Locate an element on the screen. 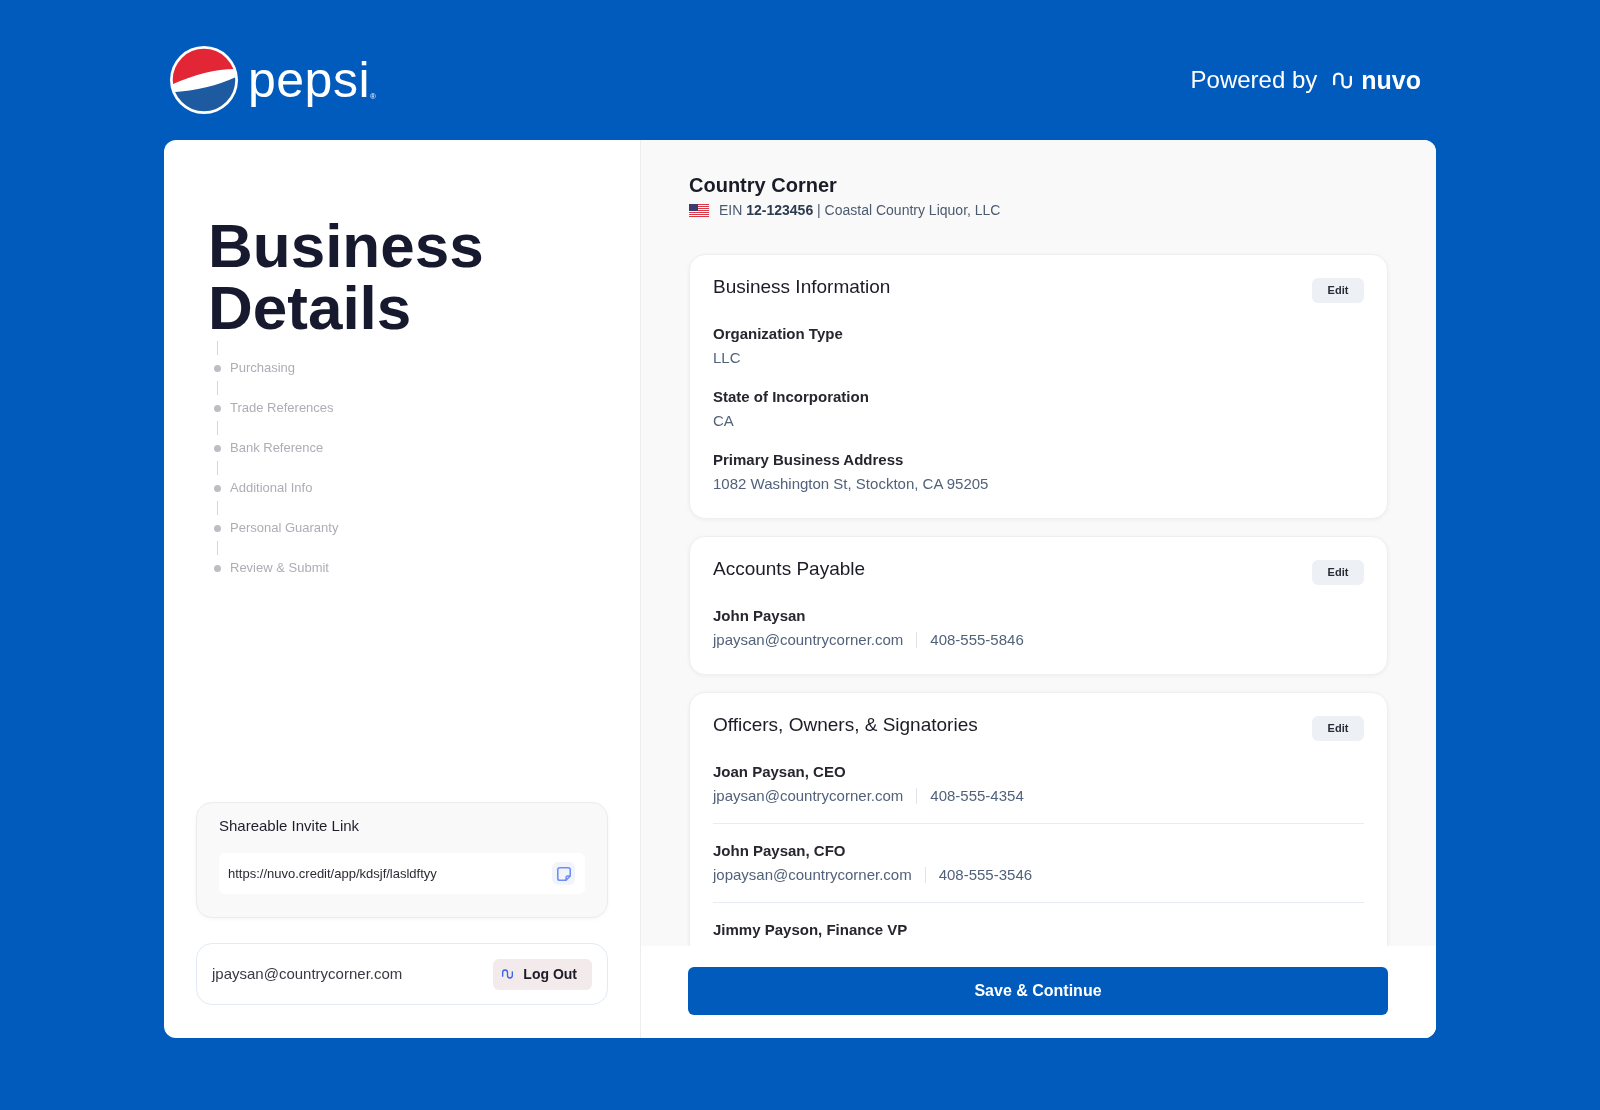 The image size is (1600, 1110). step-label: Trade References is located at coordinates (282, 408).